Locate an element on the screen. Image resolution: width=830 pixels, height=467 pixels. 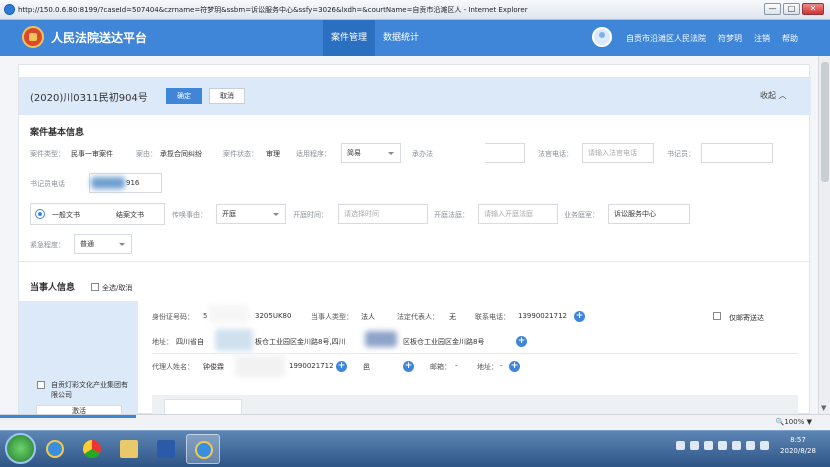
word-icon is located at coordinates (166, 449).